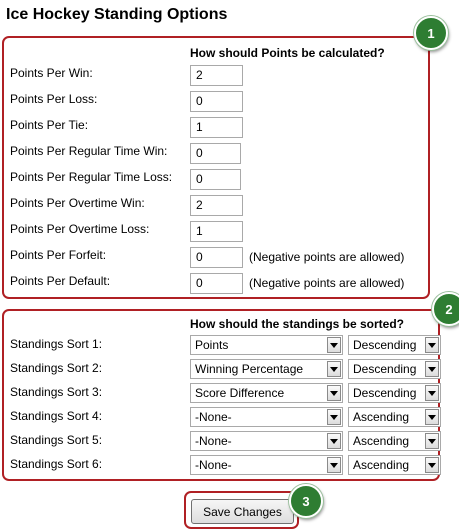 This screenshot has width=459, height=531. What do you see at coordinates (80, 229) in the screenshot?
I see `points-per-overtime-loss-label: Points Per Overtime Loss:` at bounding box center [80, 229].